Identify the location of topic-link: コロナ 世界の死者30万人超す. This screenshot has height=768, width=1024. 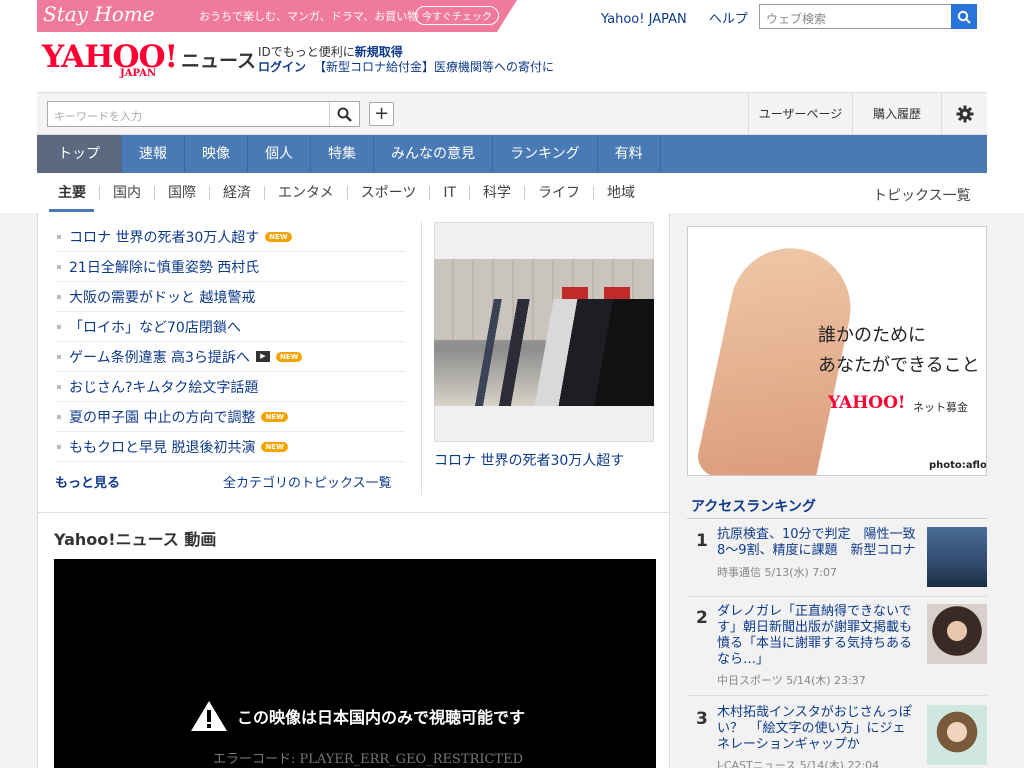
(164, 237).